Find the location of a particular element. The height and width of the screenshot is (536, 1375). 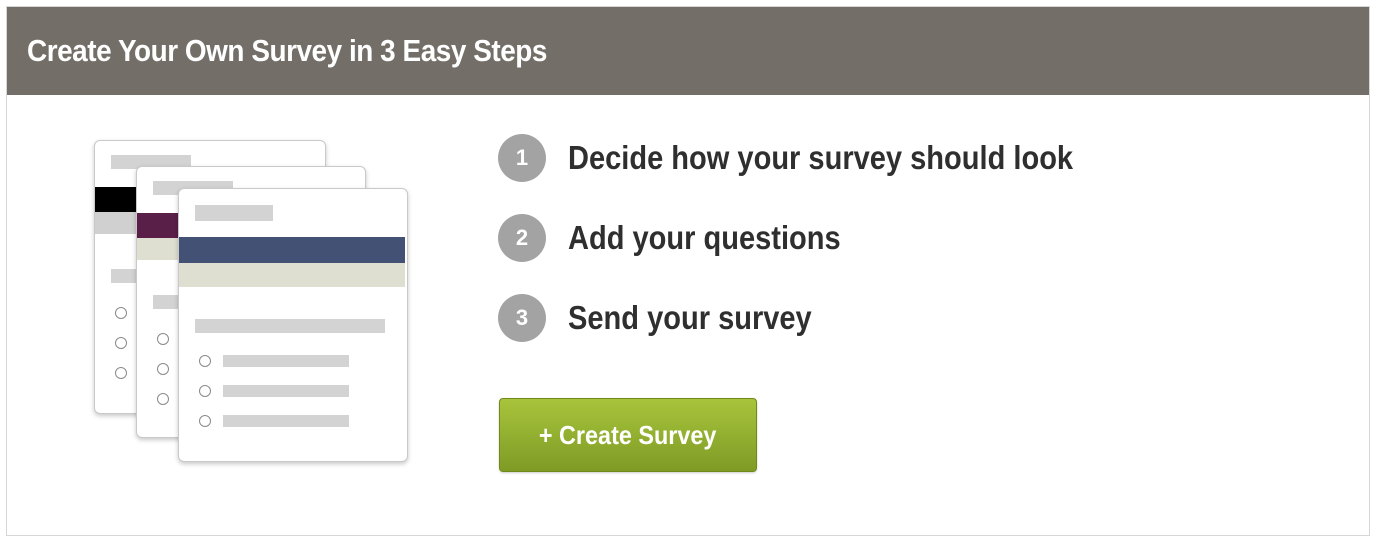

create-survey-label: + Create Survey is located at coordinates (628, 435).